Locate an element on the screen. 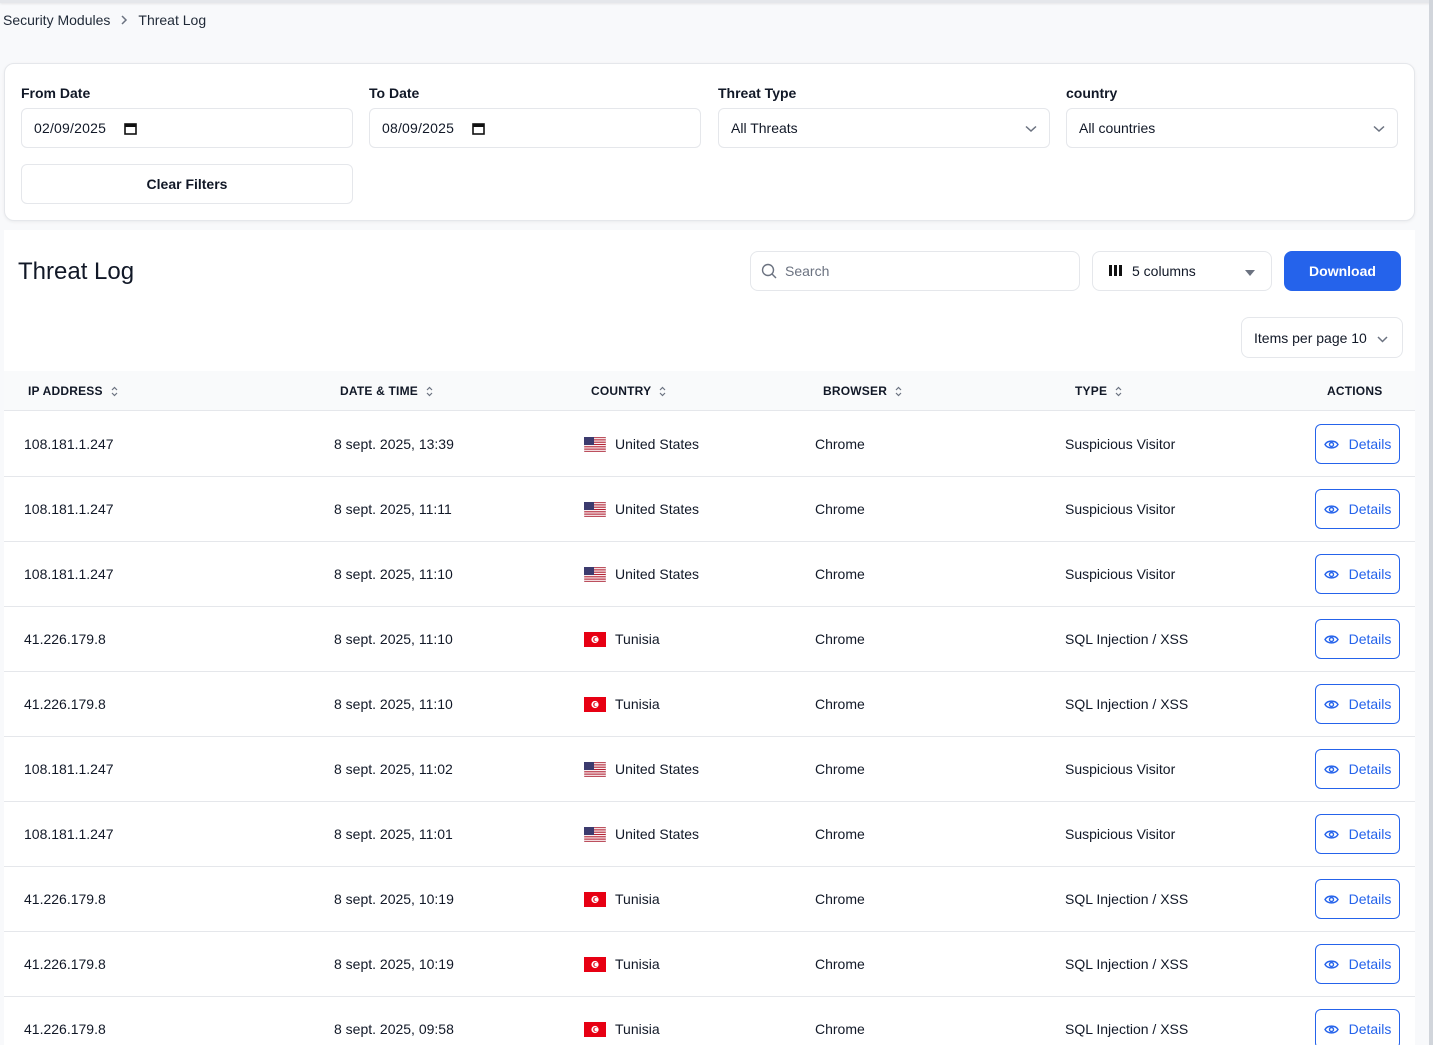 The image size is (1433, 1045). header-date-time-label: DATE & TIME is located at coordinates (379, 391).